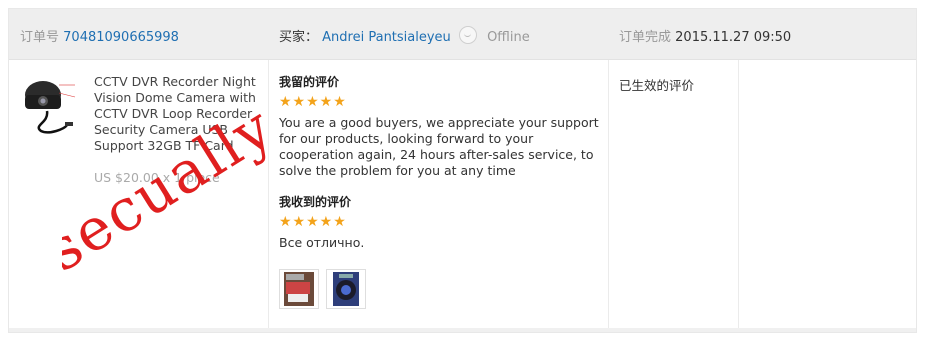  Describe the element at coordinates (467, 35) in the screenshot. I see `offline-chat-icon` at that location.